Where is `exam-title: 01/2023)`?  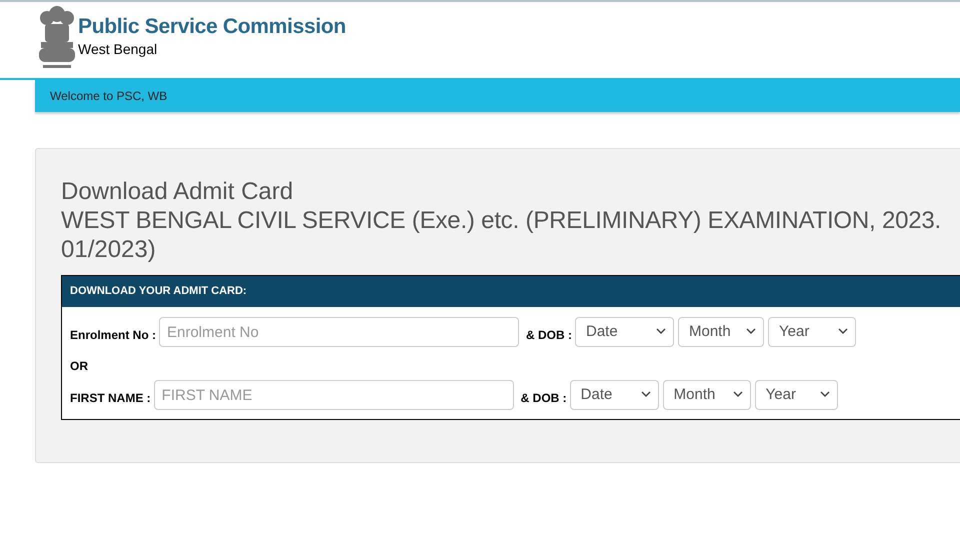
exam-title: 01/2023) is located at coordinates (109, 249).